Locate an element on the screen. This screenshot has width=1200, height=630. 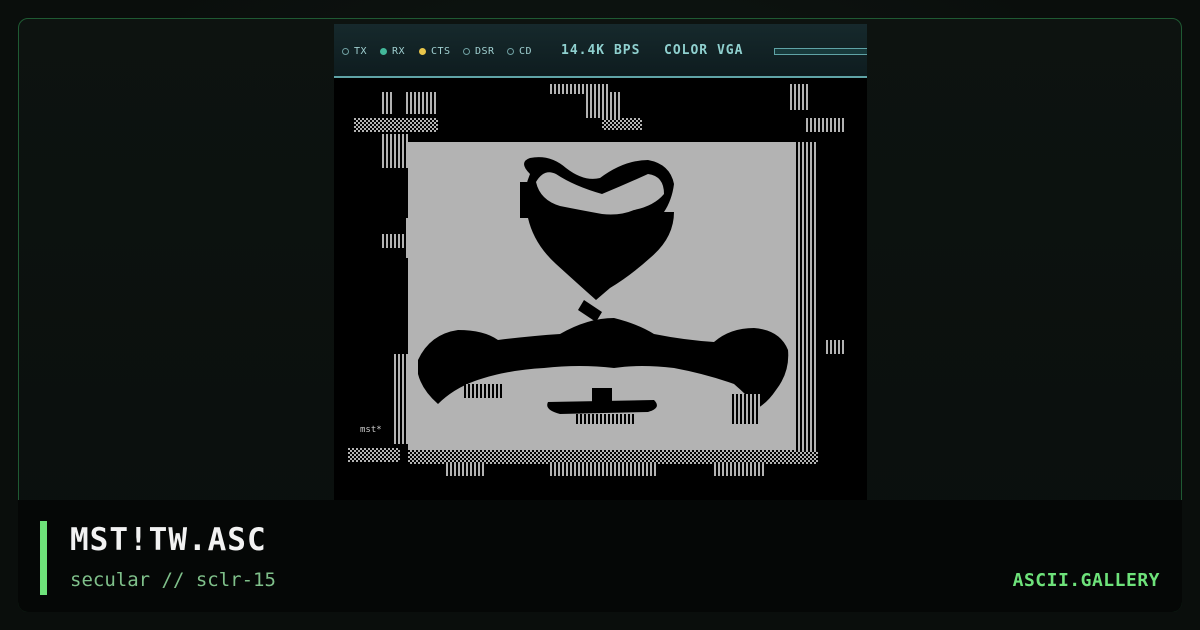
site-brand-link: ASCII.GALLERY is located at coordinates (1086, 580).